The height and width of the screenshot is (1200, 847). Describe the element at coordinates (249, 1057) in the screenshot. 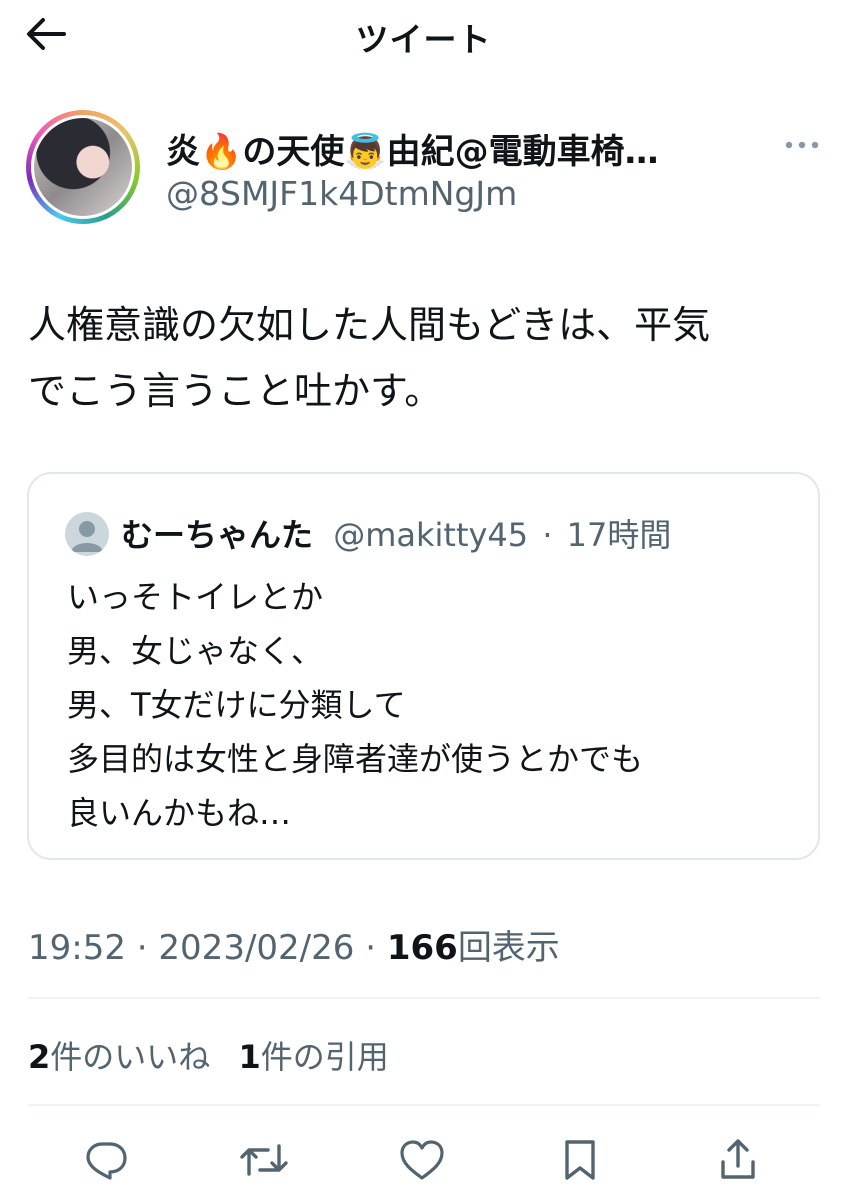

I see `quotes-count: 1` at that location.